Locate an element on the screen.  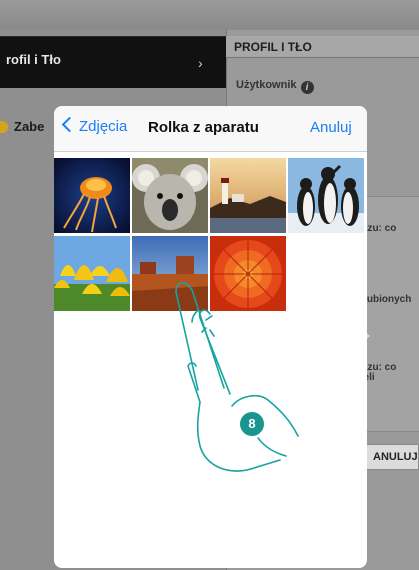
picker-title: Rolka z aparatu is located at coordinates (203, 127).